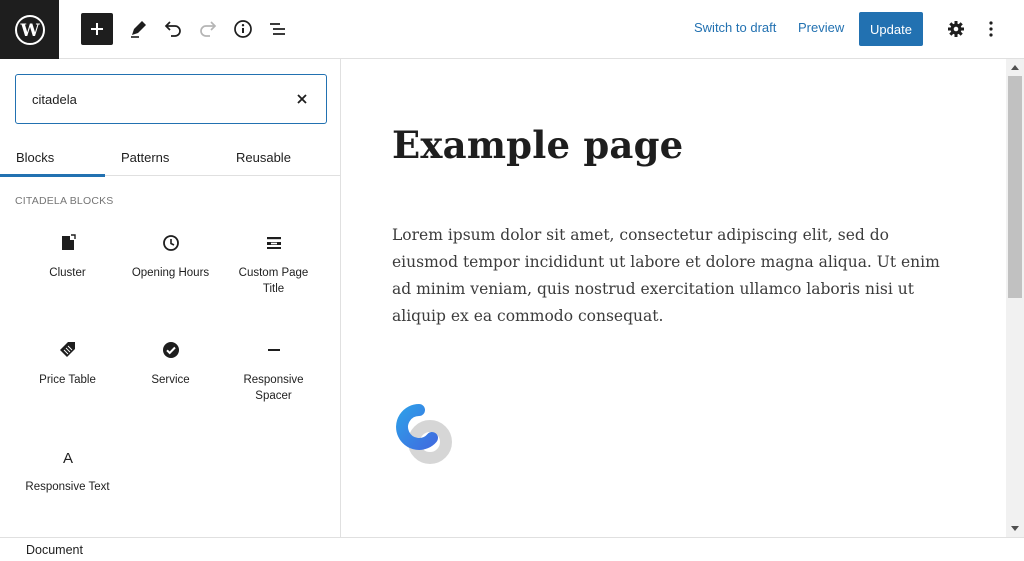  What do you see at coordinates (273, 388) in the screenshot?
I see `block-label: Responsive Spacer` at bounding box center [273, 388].